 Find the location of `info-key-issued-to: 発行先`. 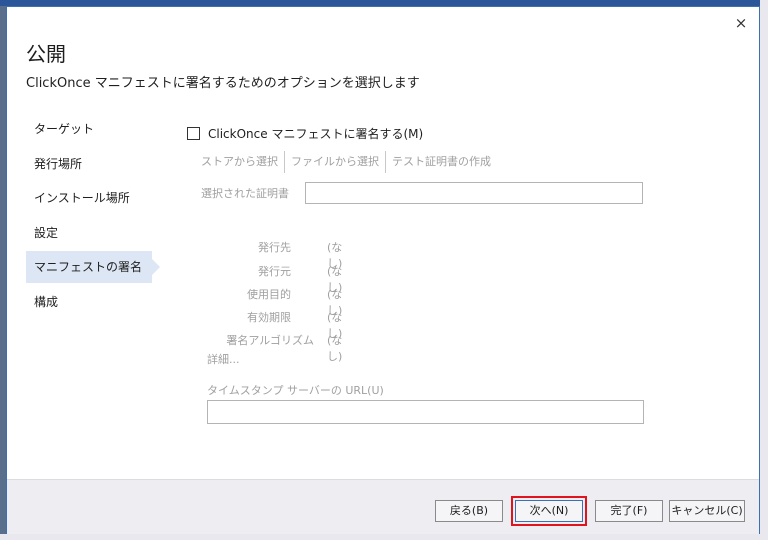

info-key-issued-to: 発行先 is located at coordinates (274, 247).